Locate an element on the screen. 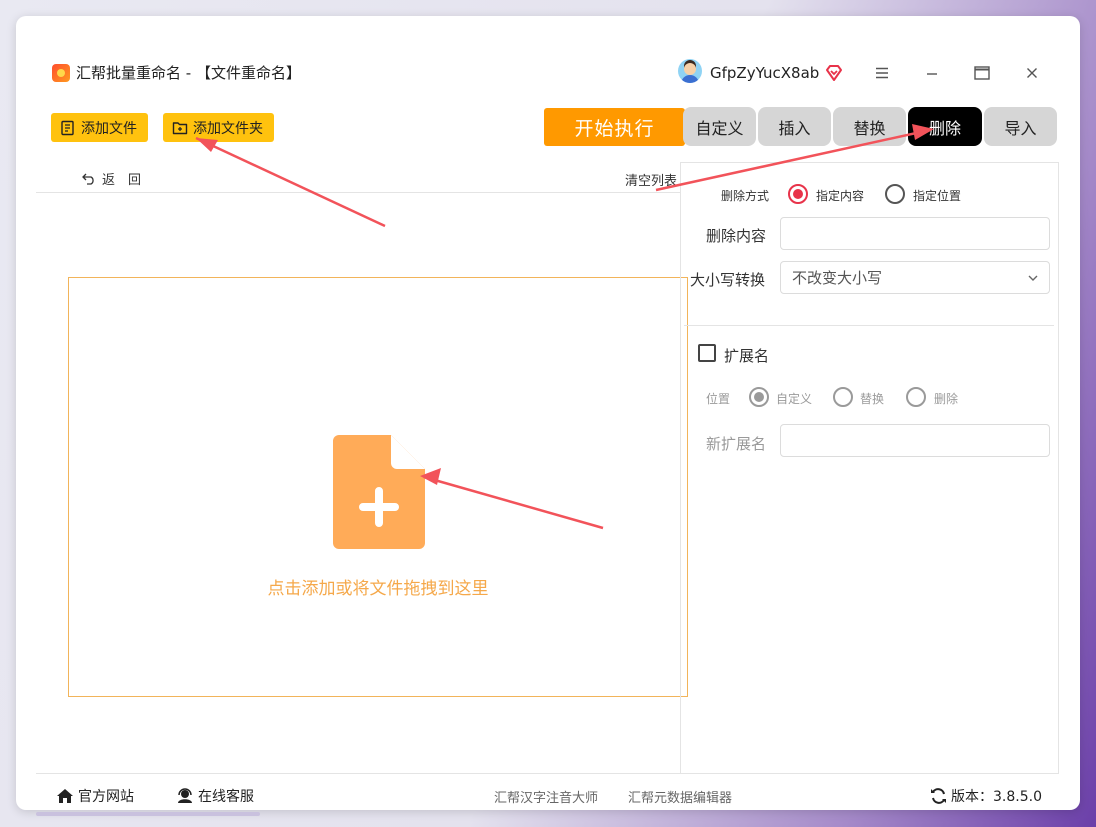  clear-list-button: 清空列表 is located at coordinates (651, 179).